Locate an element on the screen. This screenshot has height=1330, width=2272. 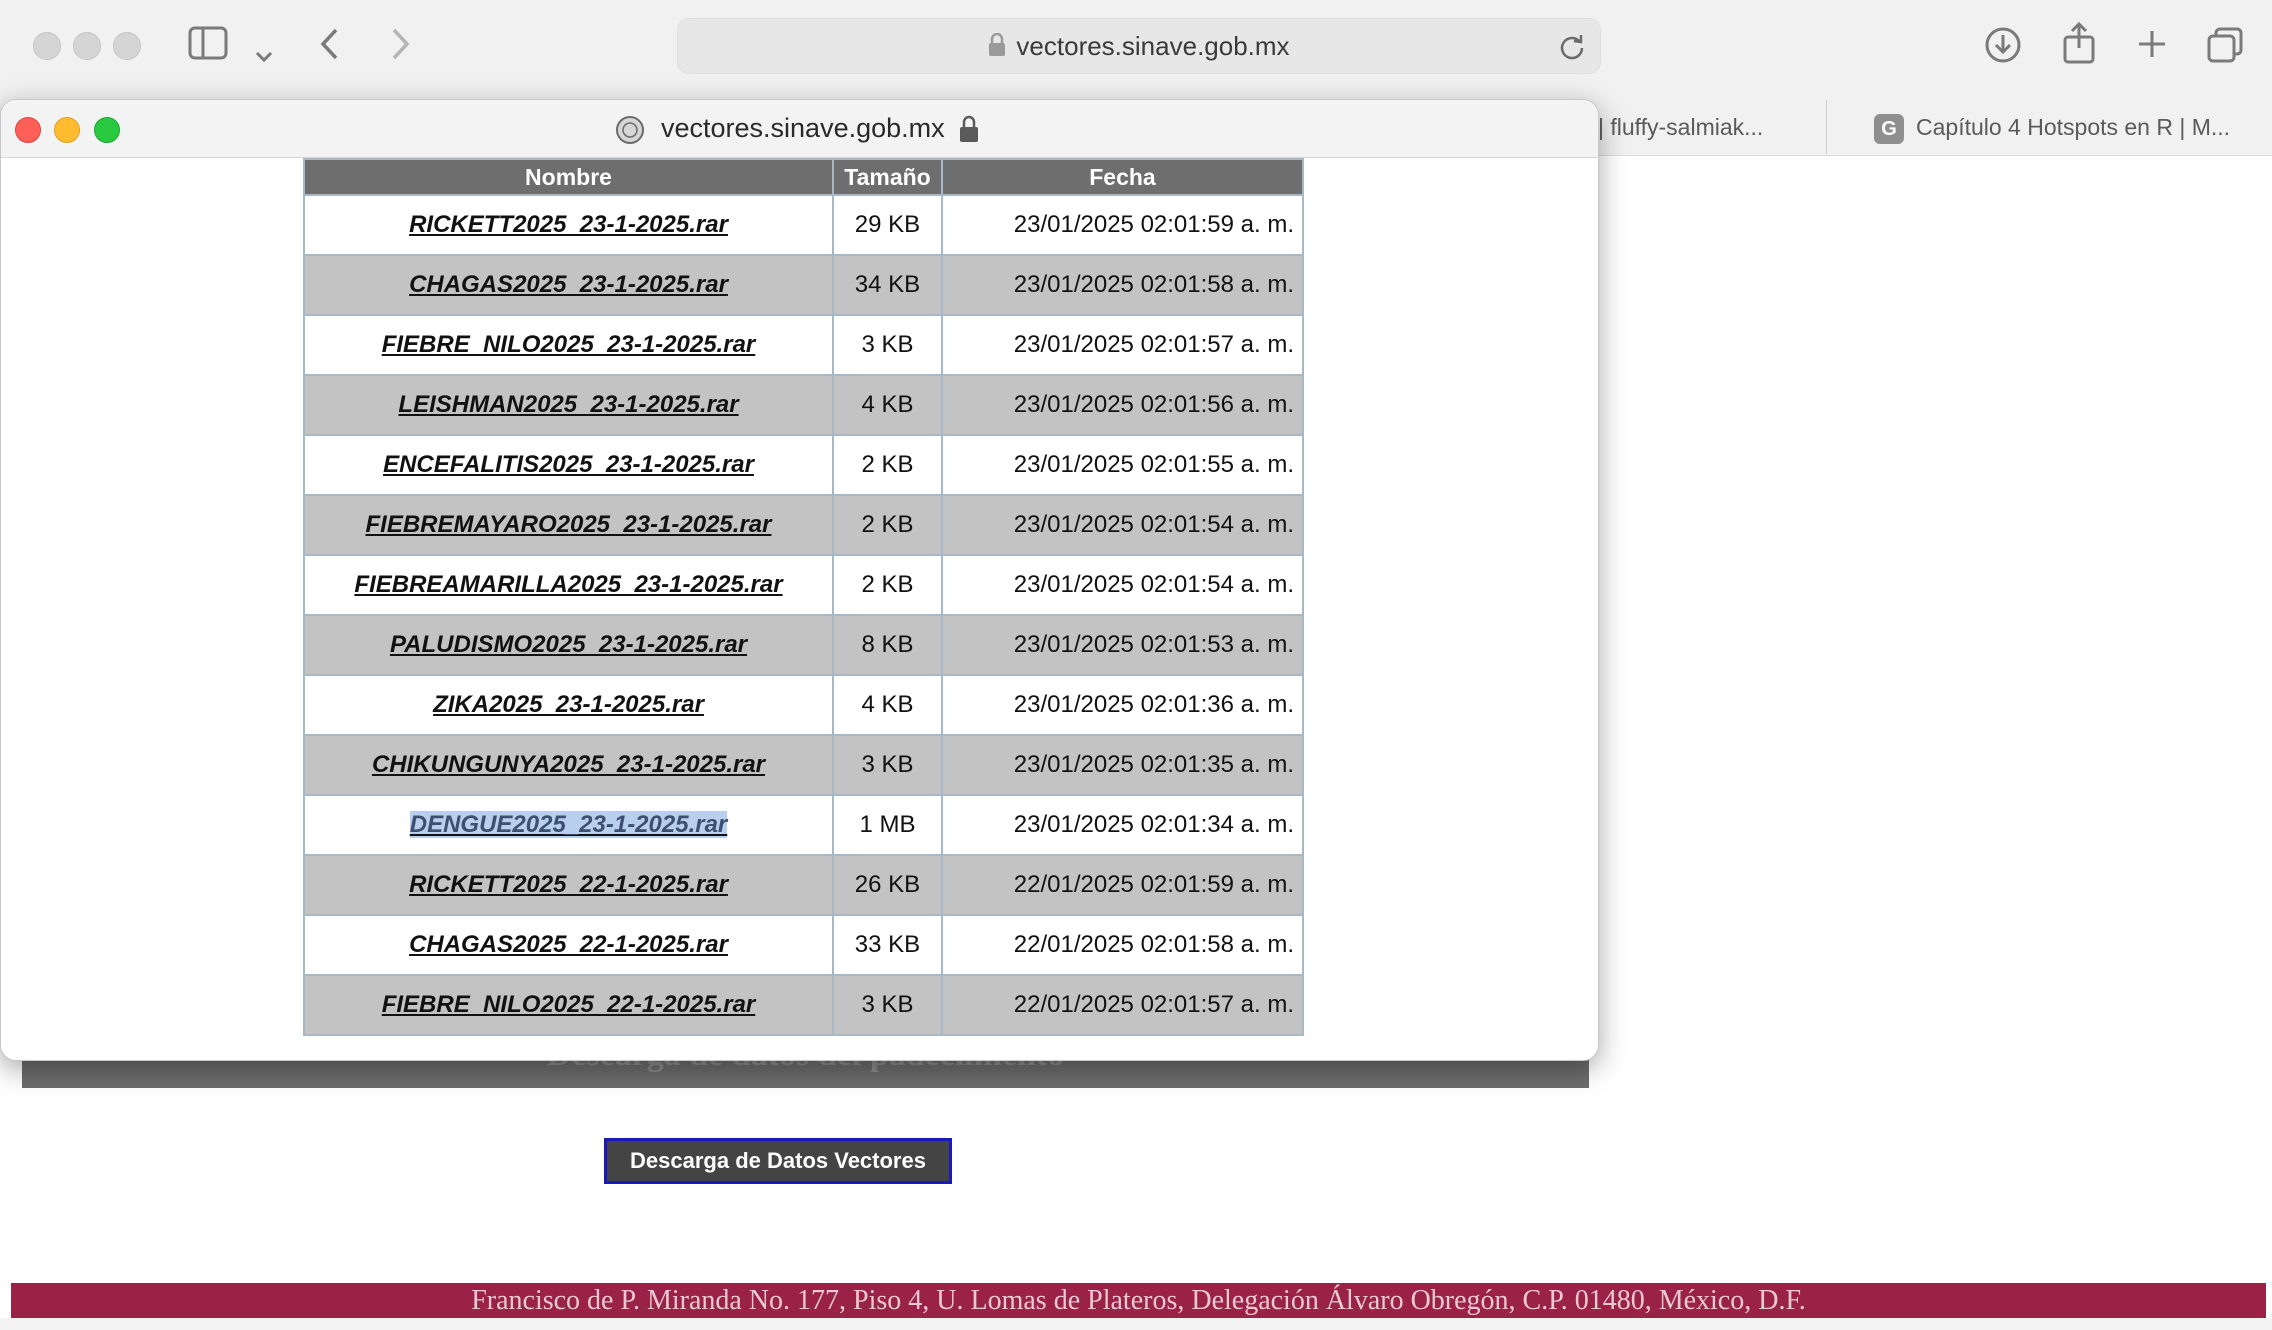
file-size: 26 KB is located at coordinates (887, 885).